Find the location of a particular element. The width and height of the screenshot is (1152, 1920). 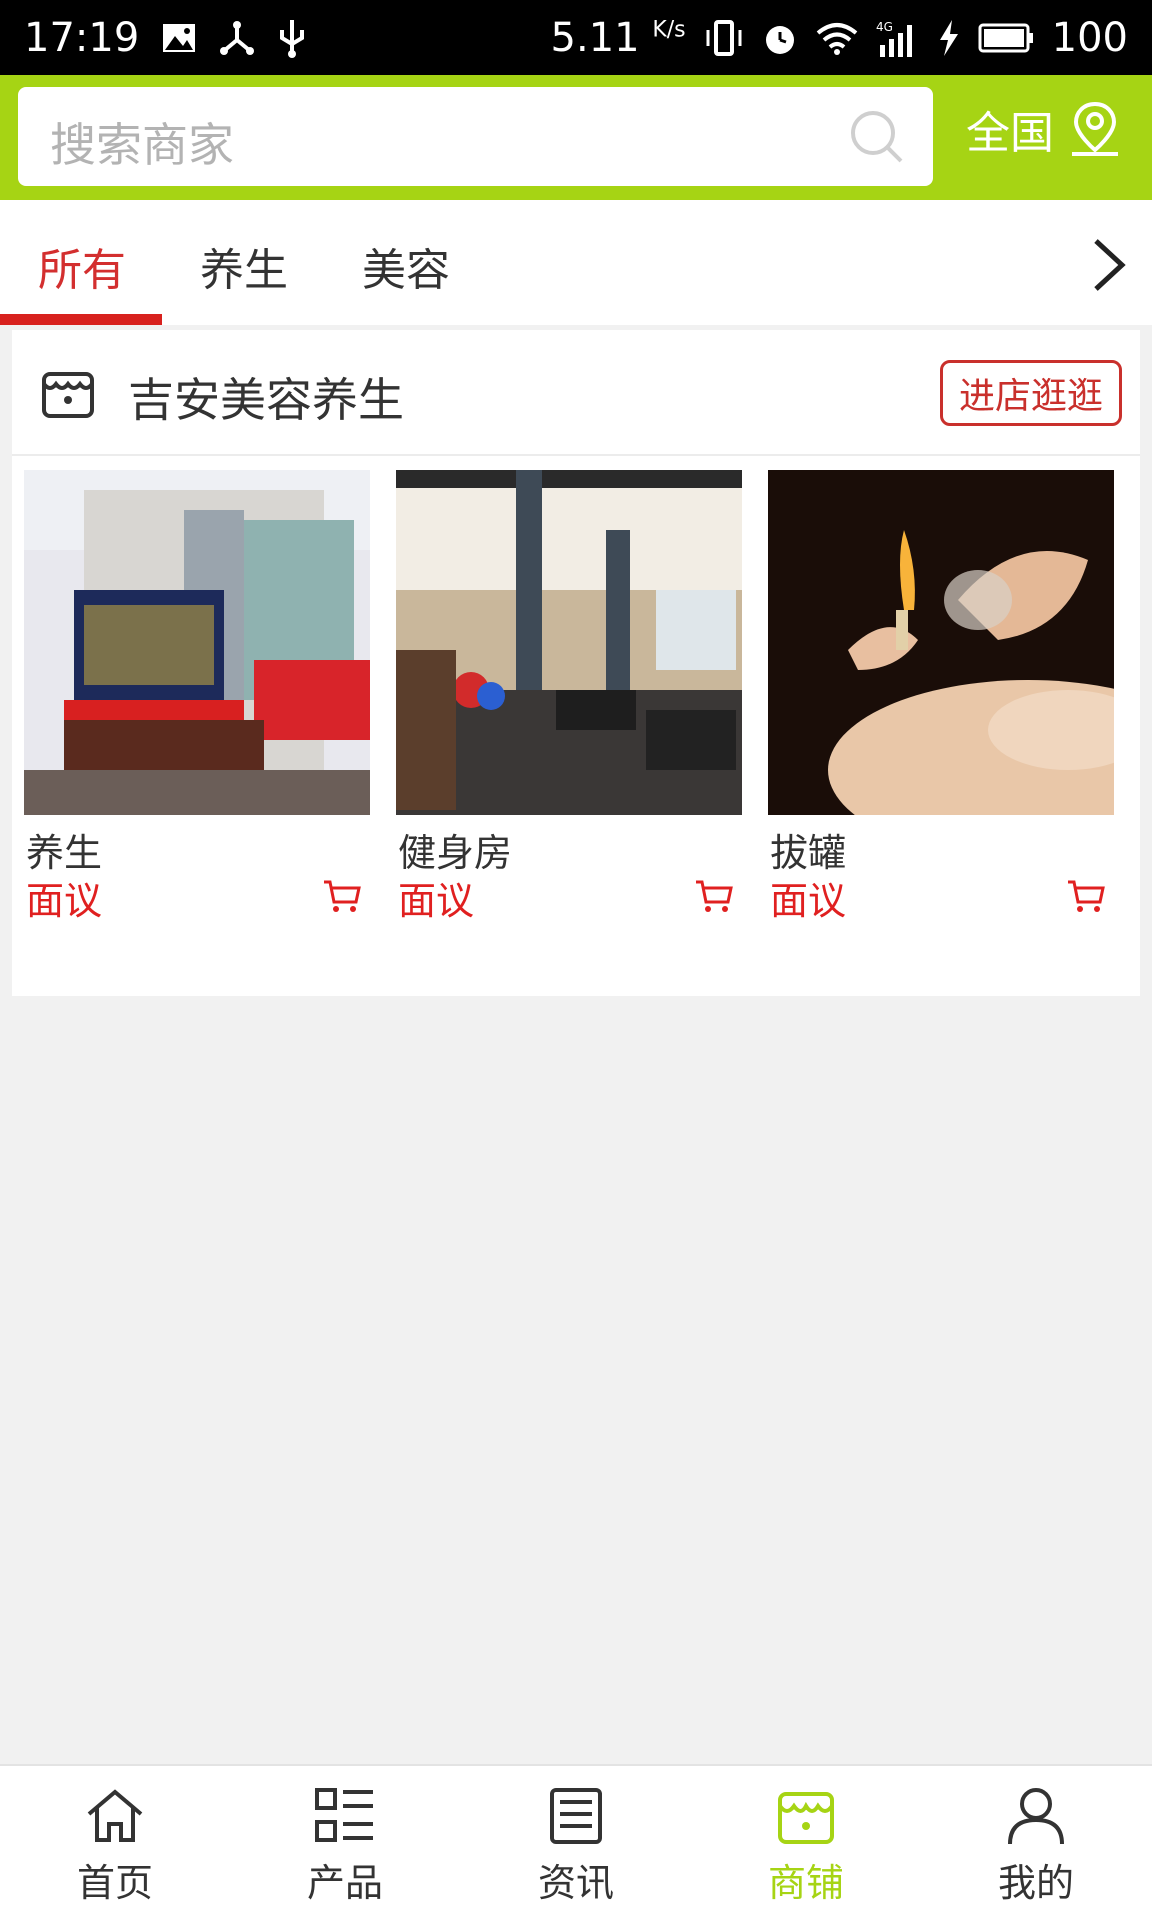

share-icon is located at coordinates (237, 38).